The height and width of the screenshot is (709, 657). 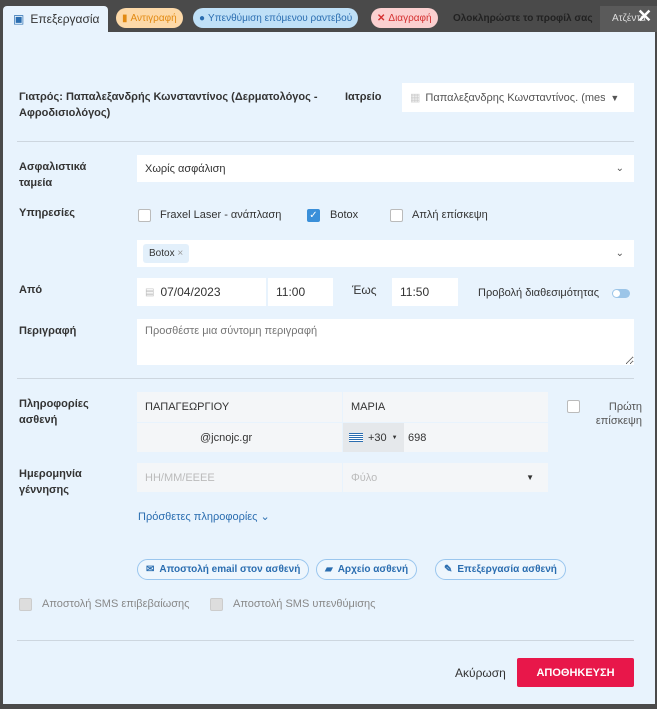 What do you see at coordinates (445, 407) in the screenshot?
I see `first-name-input: ΜΑΡΙΑ` at bounding box center [445, 407].